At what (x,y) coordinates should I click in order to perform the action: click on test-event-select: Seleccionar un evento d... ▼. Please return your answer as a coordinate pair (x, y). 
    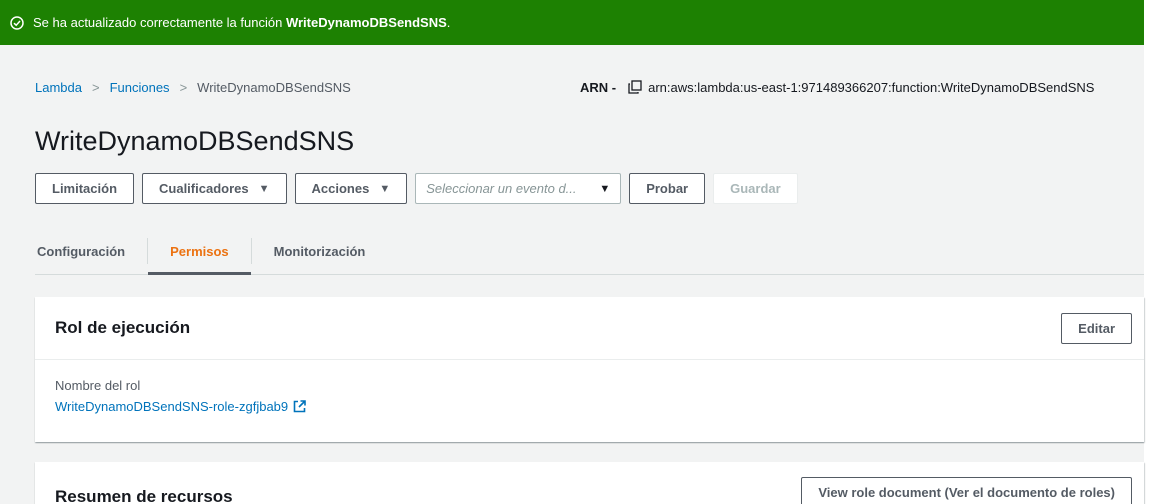
    Looking at the image, I should click on (518, 188).